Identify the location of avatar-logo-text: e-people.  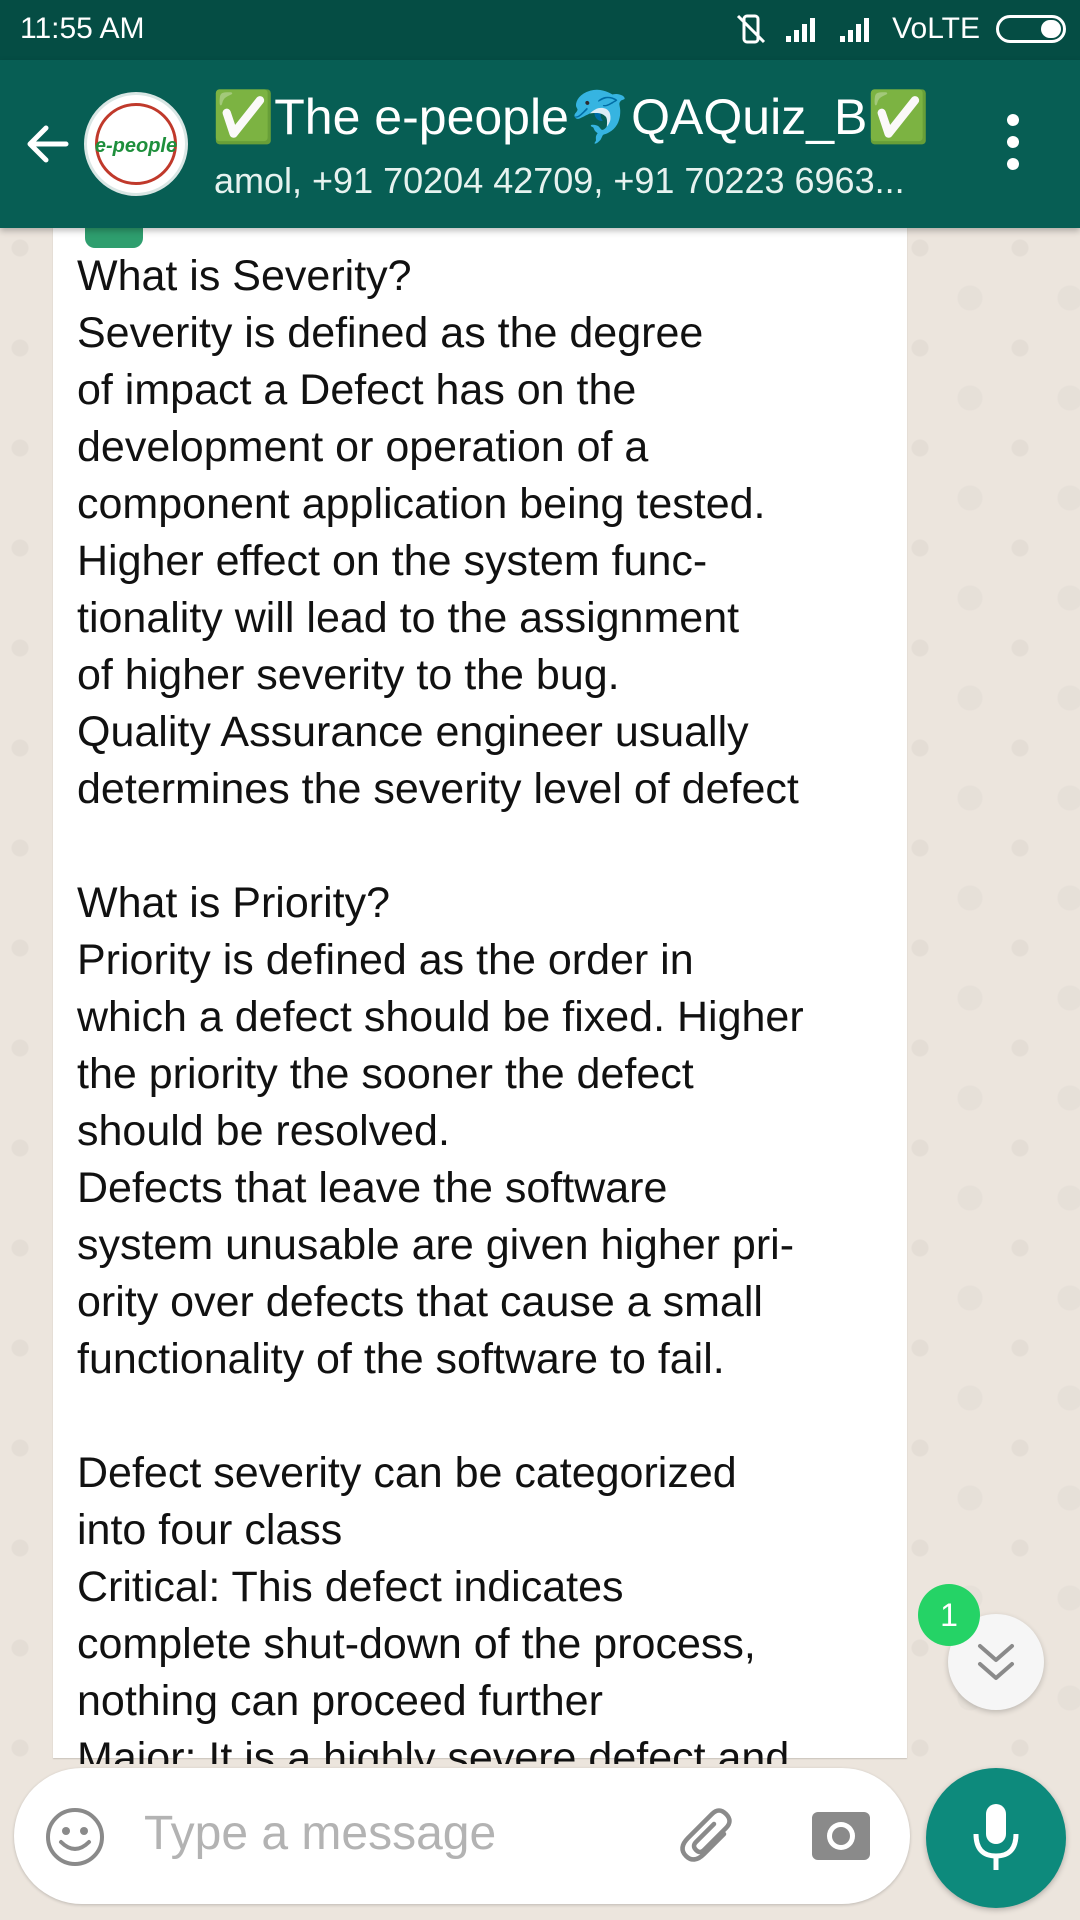
(136, 146).